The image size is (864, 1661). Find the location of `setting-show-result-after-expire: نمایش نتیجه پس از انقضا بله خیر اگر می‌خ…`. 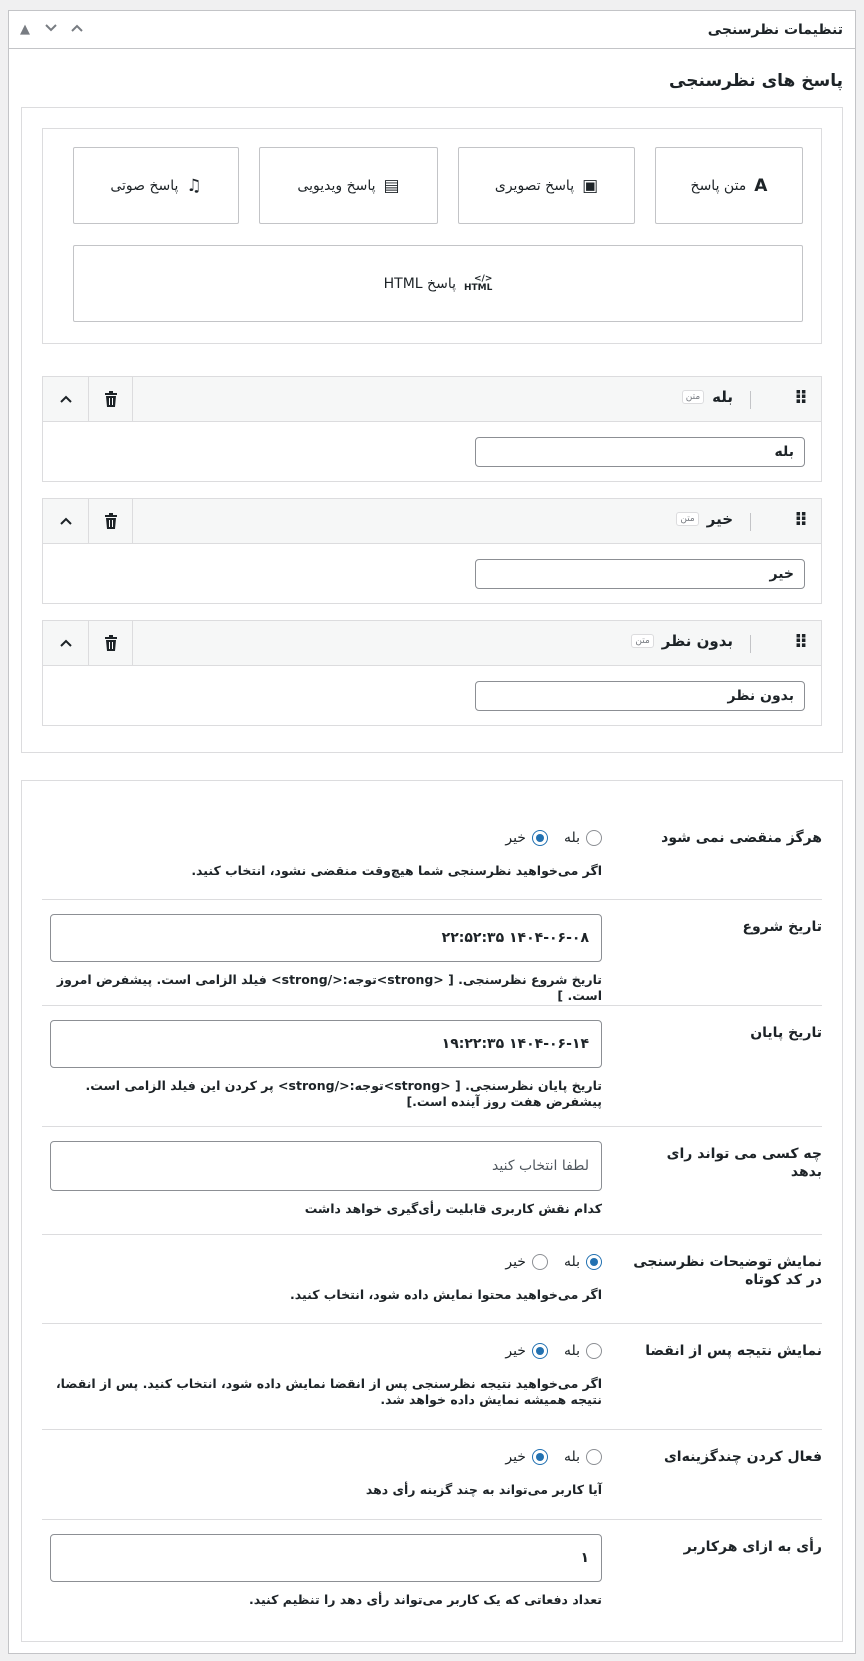

setting-show-result-after-expire: نمایش نتیجه پس از انقضا بله خیر اگر می‌خ… is located at coordinates (432, 1376).